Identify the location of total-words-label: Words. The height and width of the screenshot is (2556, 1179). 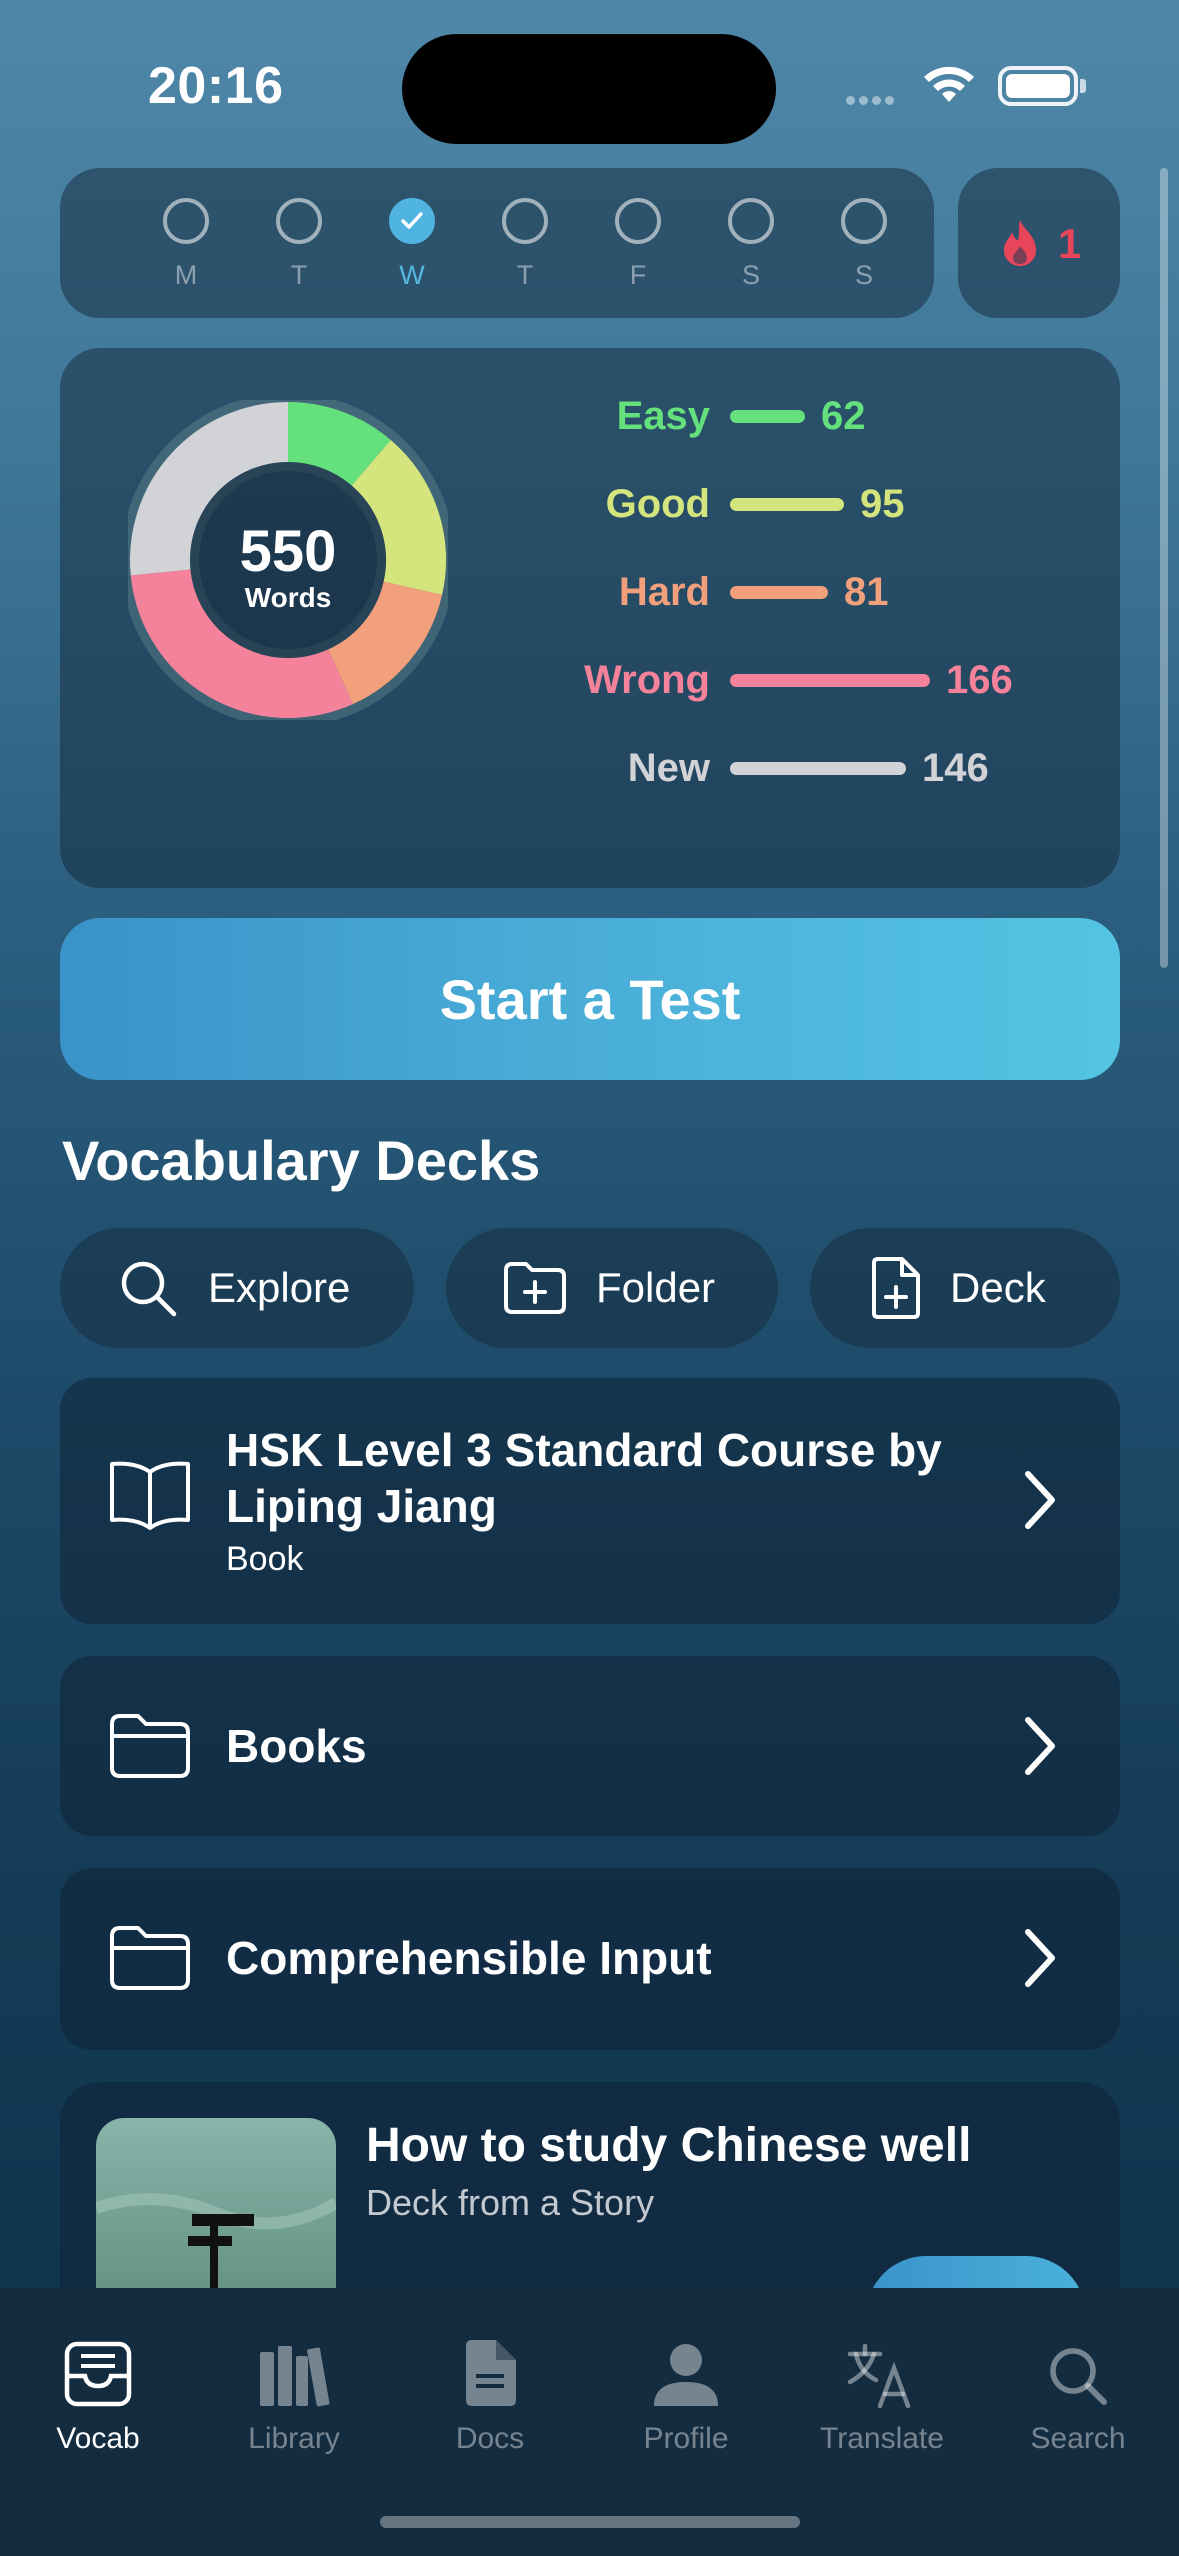
(288, 597).